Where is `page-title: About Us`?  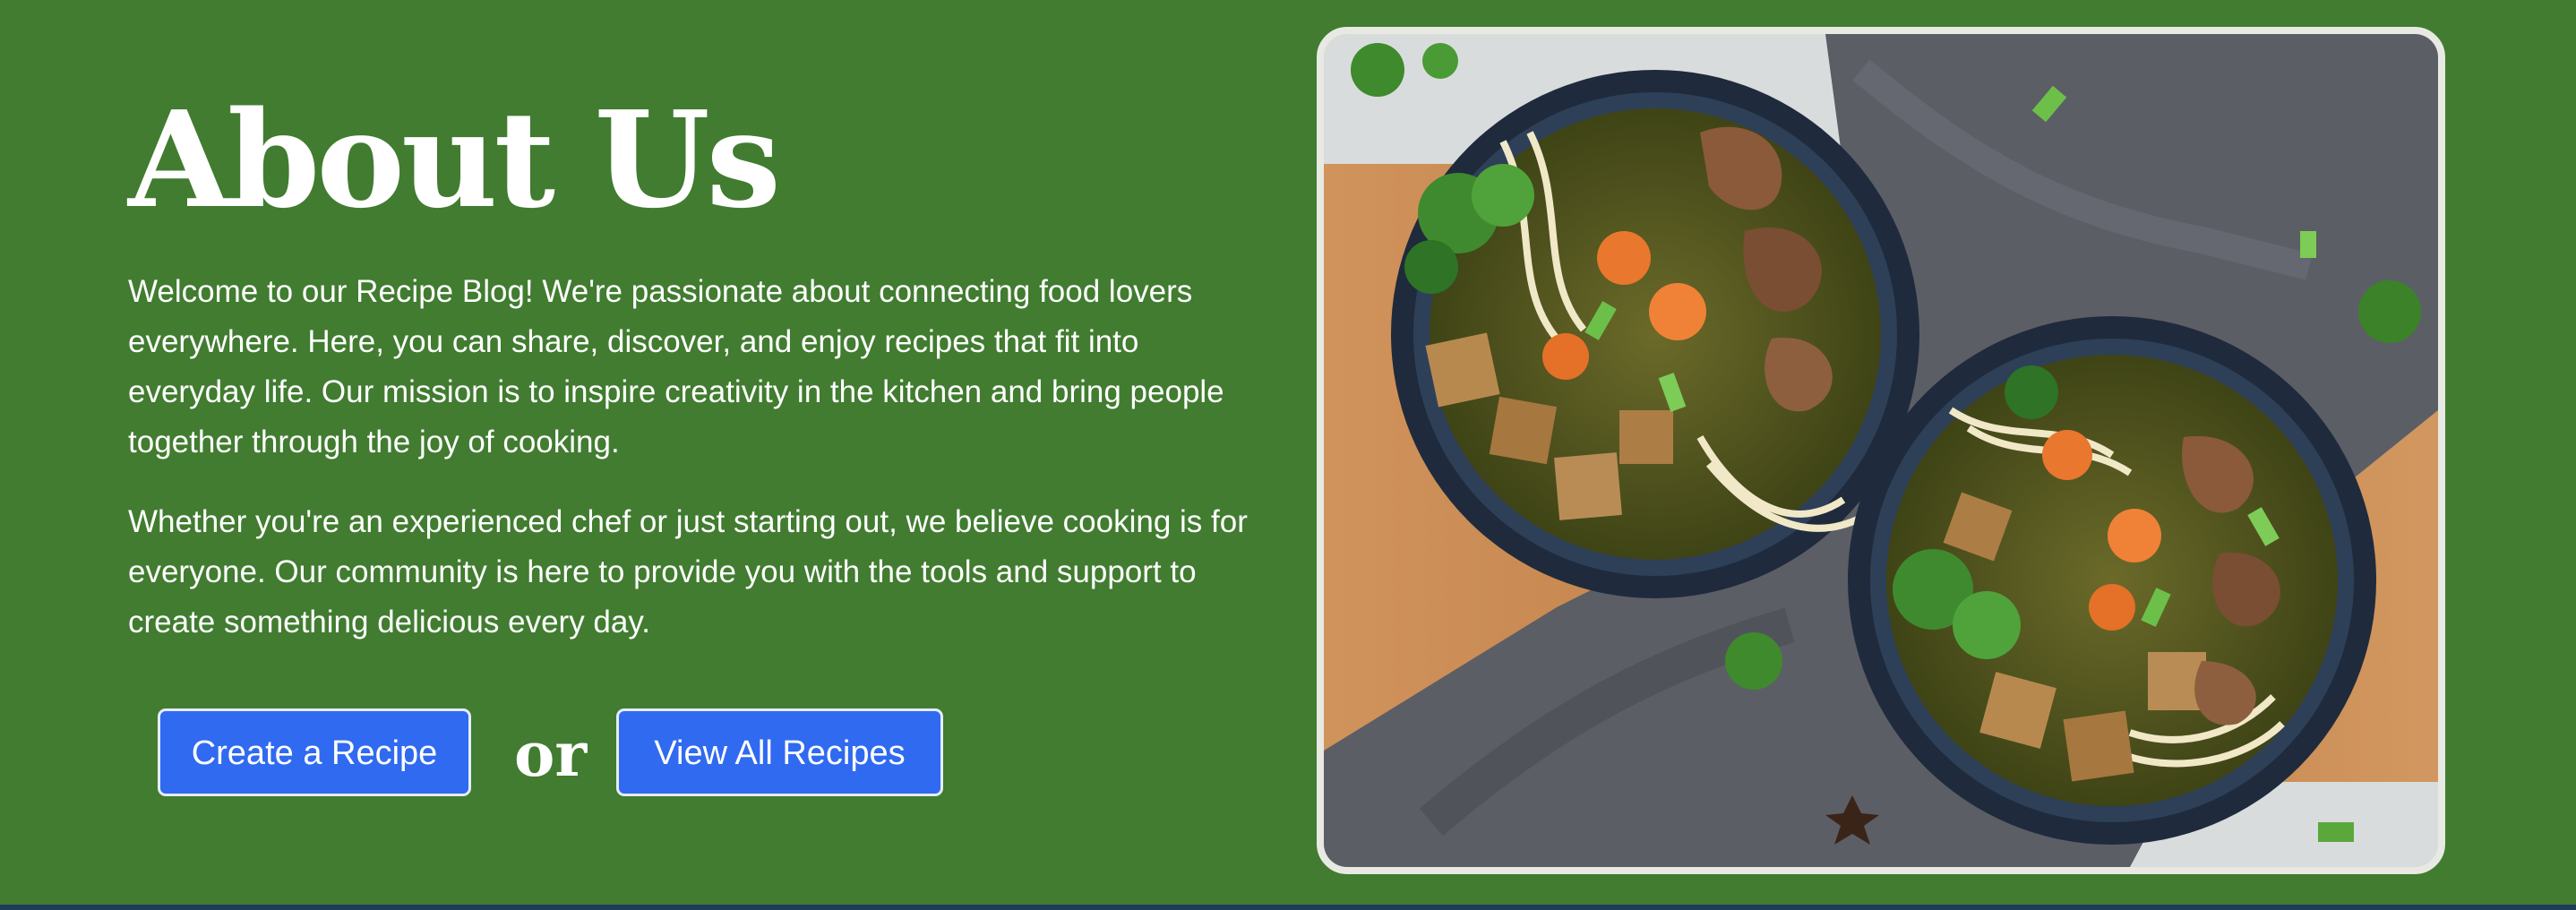
page-title: About Us is located at coordinates (454, 159).